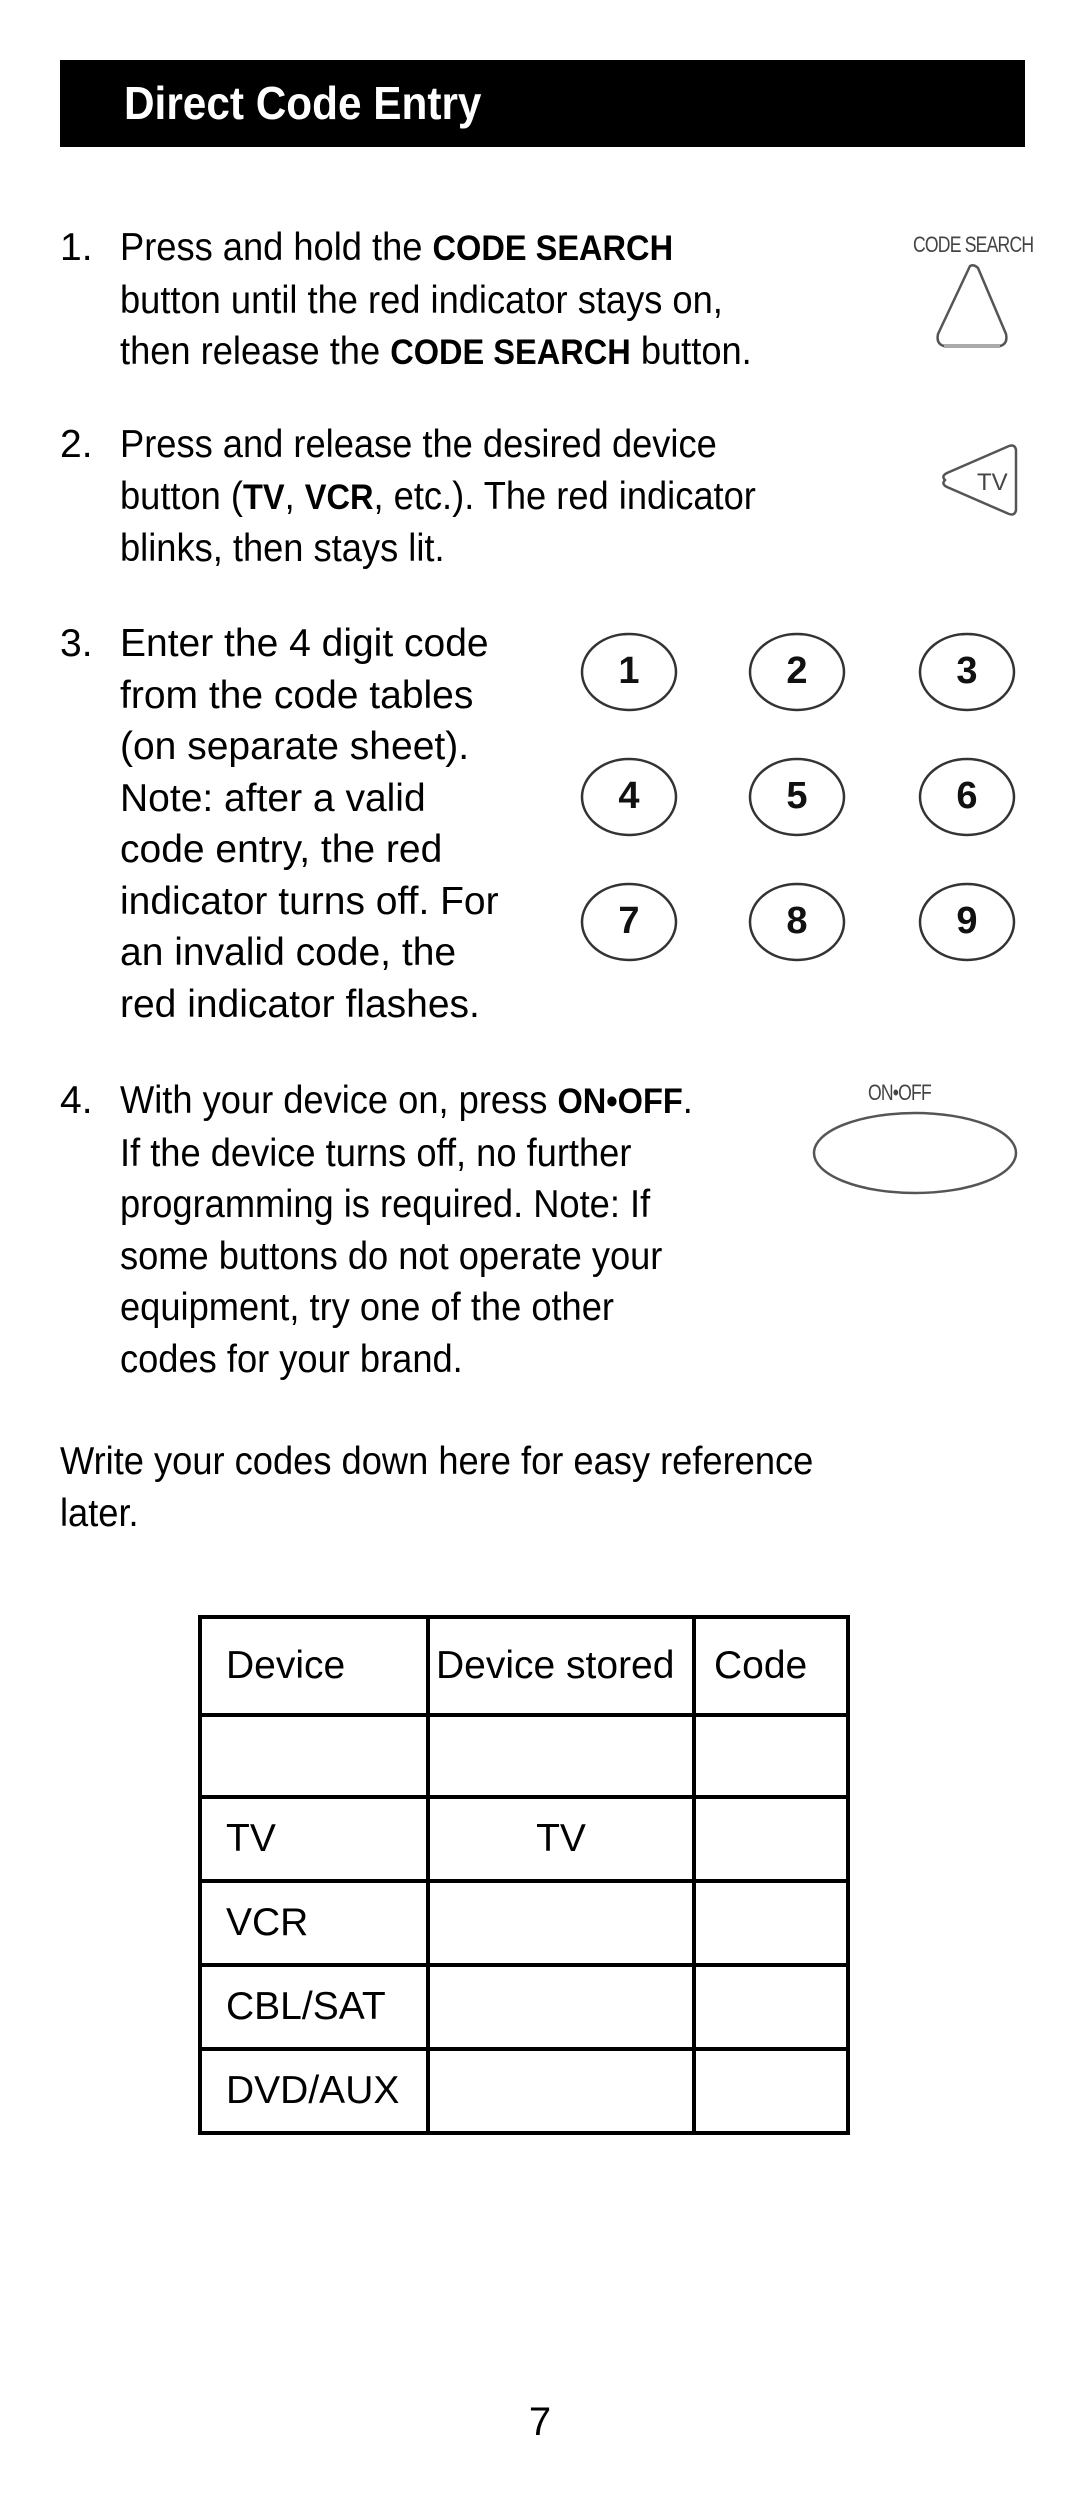 The image size is (1080, 2519). I want to click on header-device: Device, so click(314, 1666).